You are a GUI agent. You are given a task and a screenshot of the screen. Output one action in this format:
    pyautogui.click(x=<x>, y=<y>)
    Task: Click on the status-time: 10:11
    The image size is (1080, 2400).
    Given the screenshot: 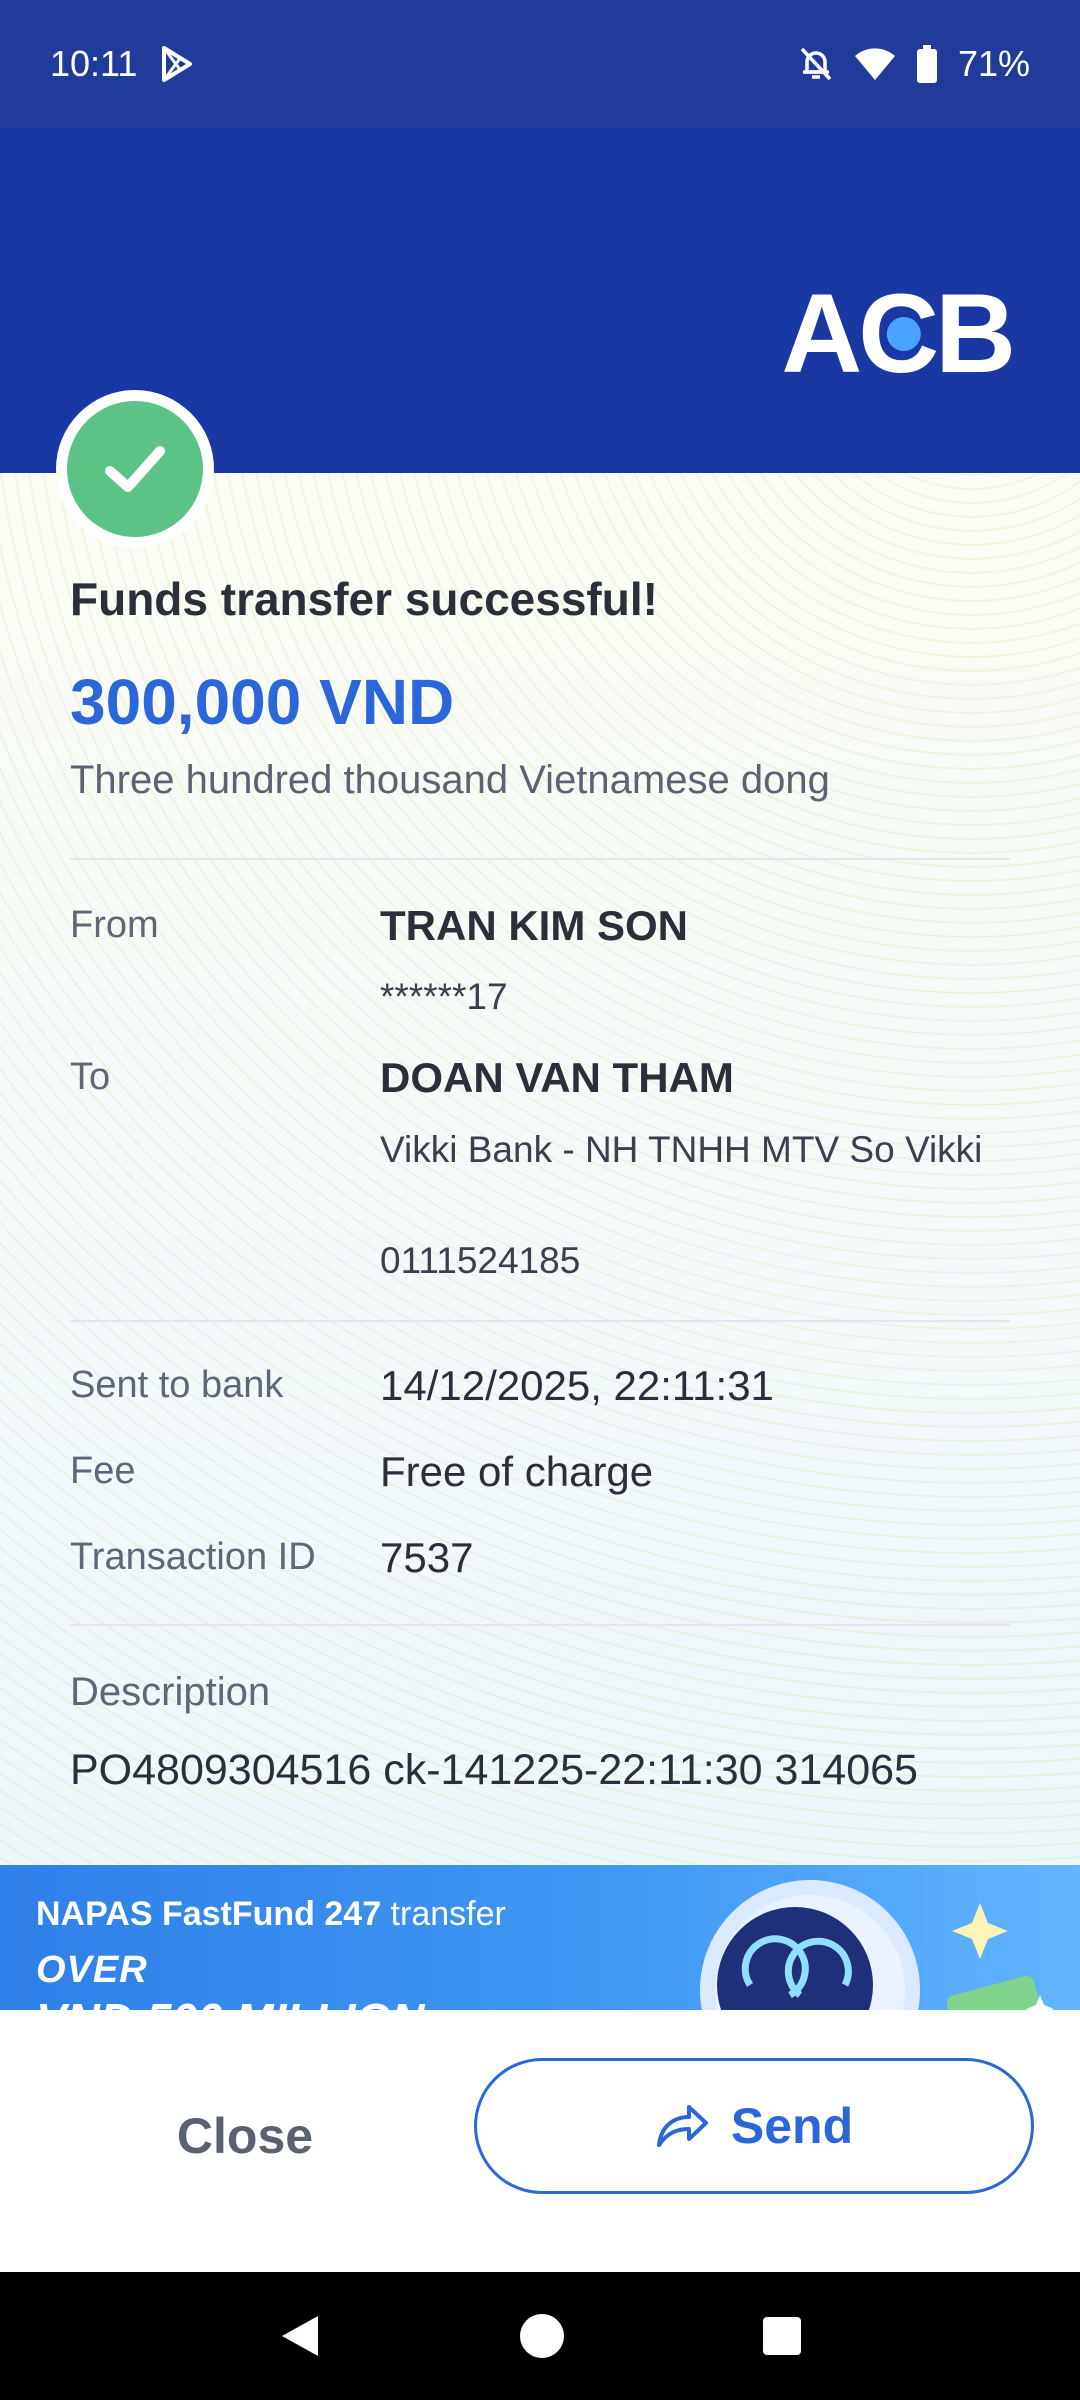 What is the action you would take?
    pyautogui.click(x=94, y=63)
    